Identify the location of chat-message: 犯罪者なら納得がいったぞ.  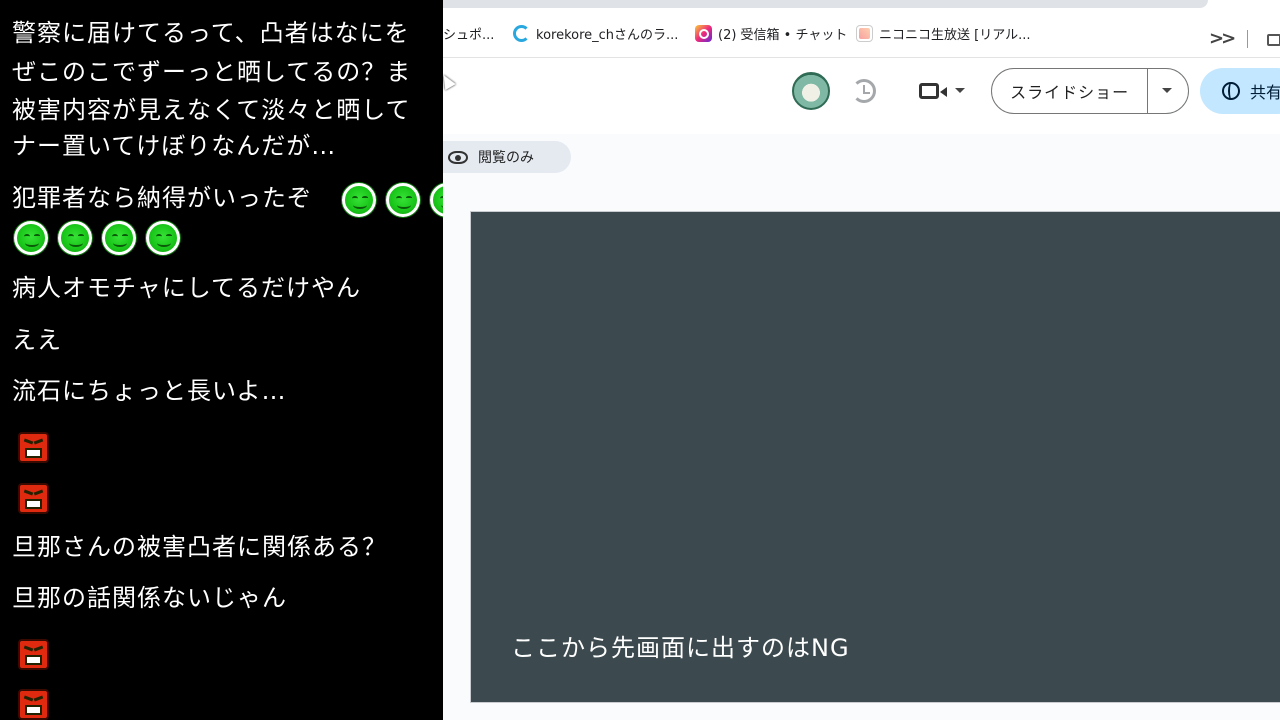
(162, 198).